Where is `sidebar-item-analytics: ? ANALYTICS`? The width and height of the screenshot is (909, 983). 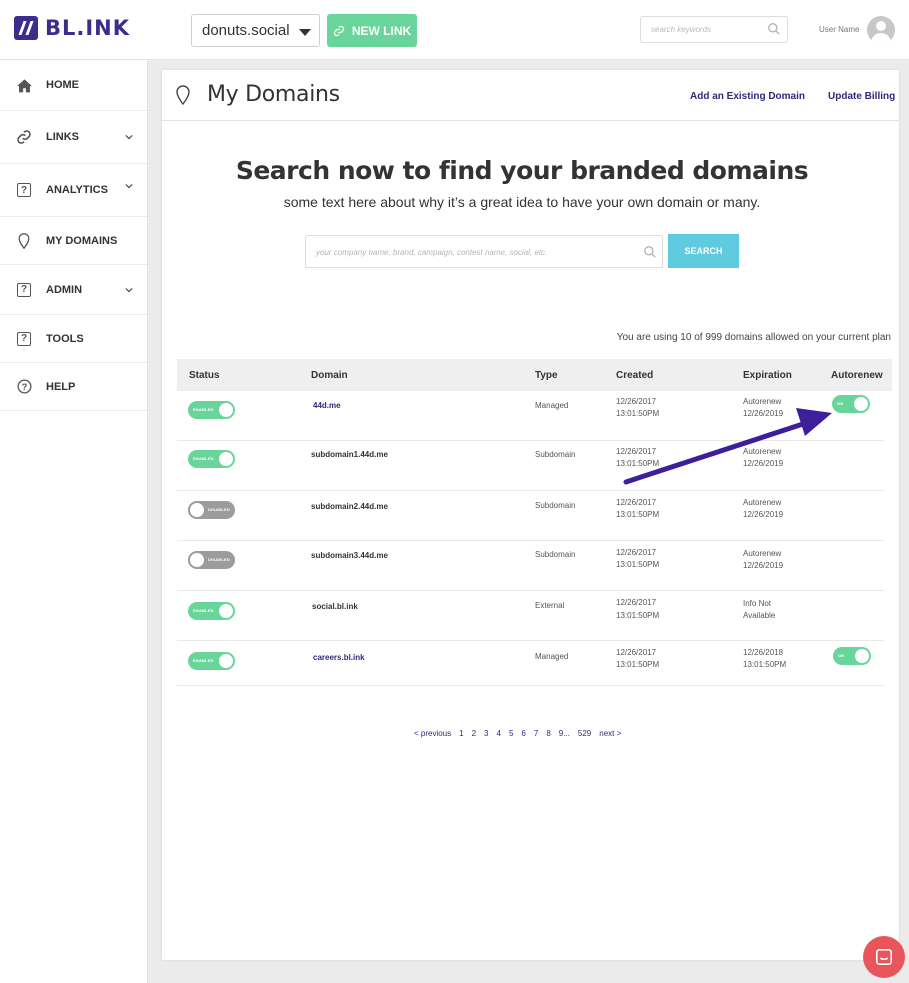
sidebar-item-analytics: ? ANALYTICS is located at coordinates (73, 190).